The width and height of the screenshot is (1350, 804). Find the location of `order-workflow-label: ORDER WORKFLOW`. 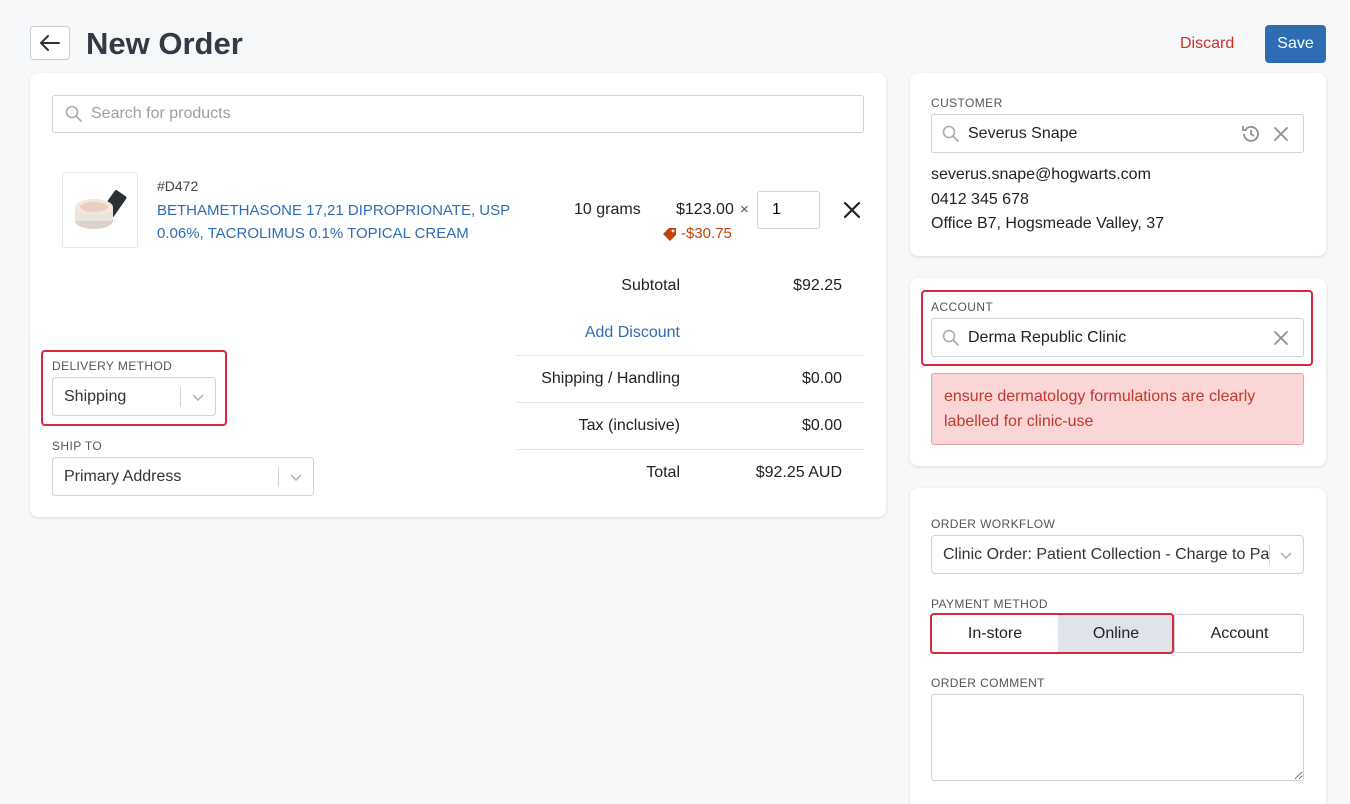

order-workflow-label: ORDER WORKFLOW is located at coordinates (993, 524).